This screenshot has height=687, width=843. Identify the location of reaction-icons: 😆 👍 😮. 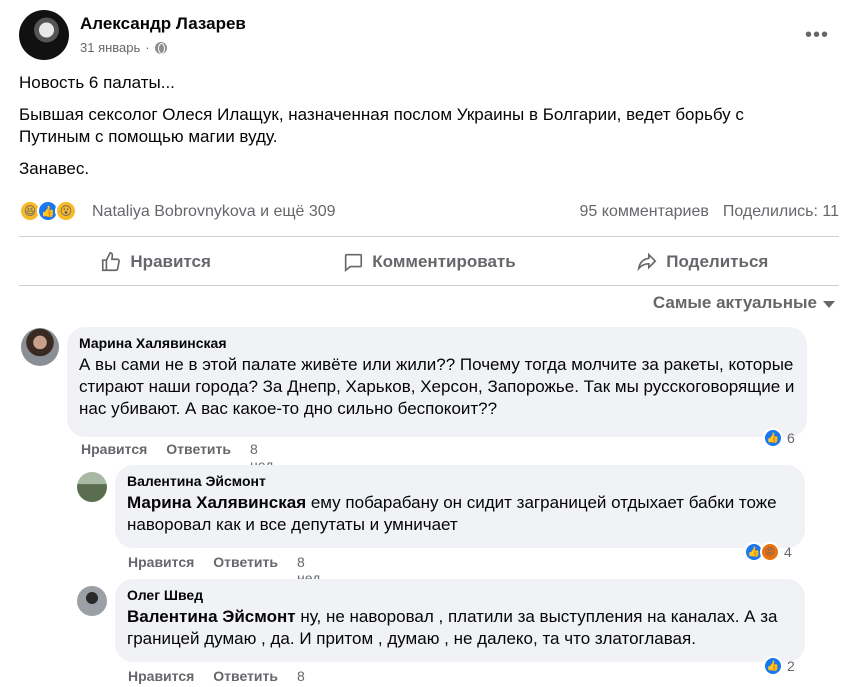
(48, 211).